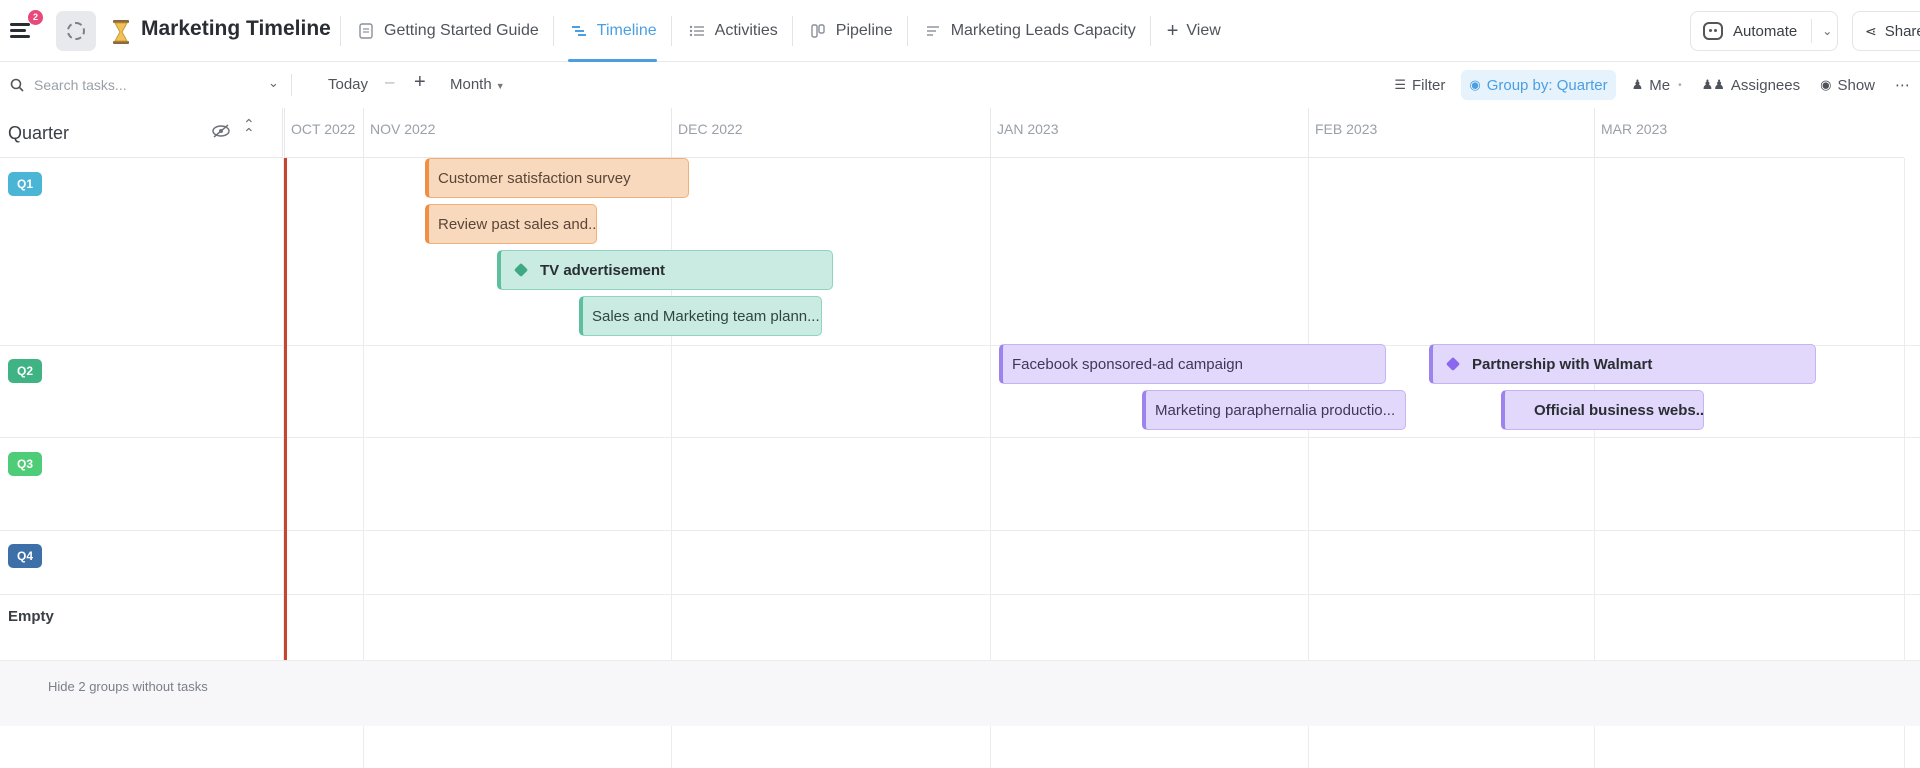  I want to click on automate-button: Automate ⌄, so click(1764, 31).